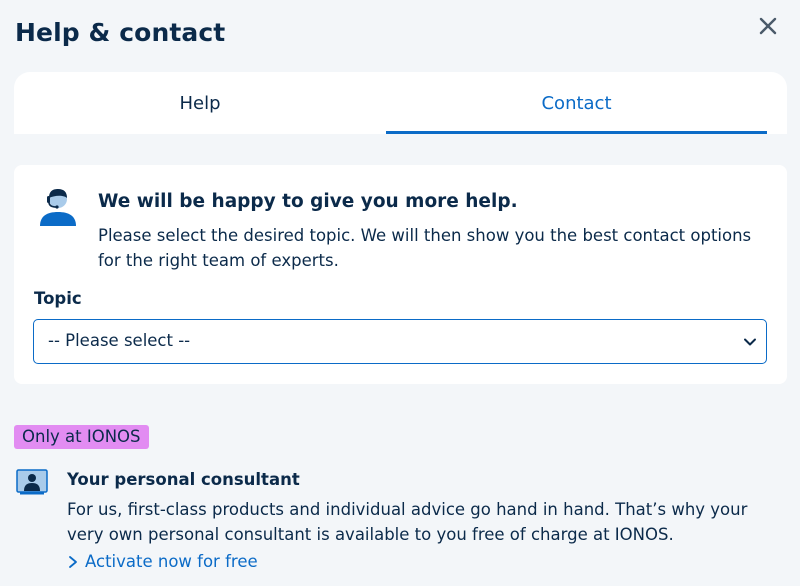  Describe the element at coordinates (171, 561) in the screenshot. I see `activate-link-label: Activate now for free` at that location.